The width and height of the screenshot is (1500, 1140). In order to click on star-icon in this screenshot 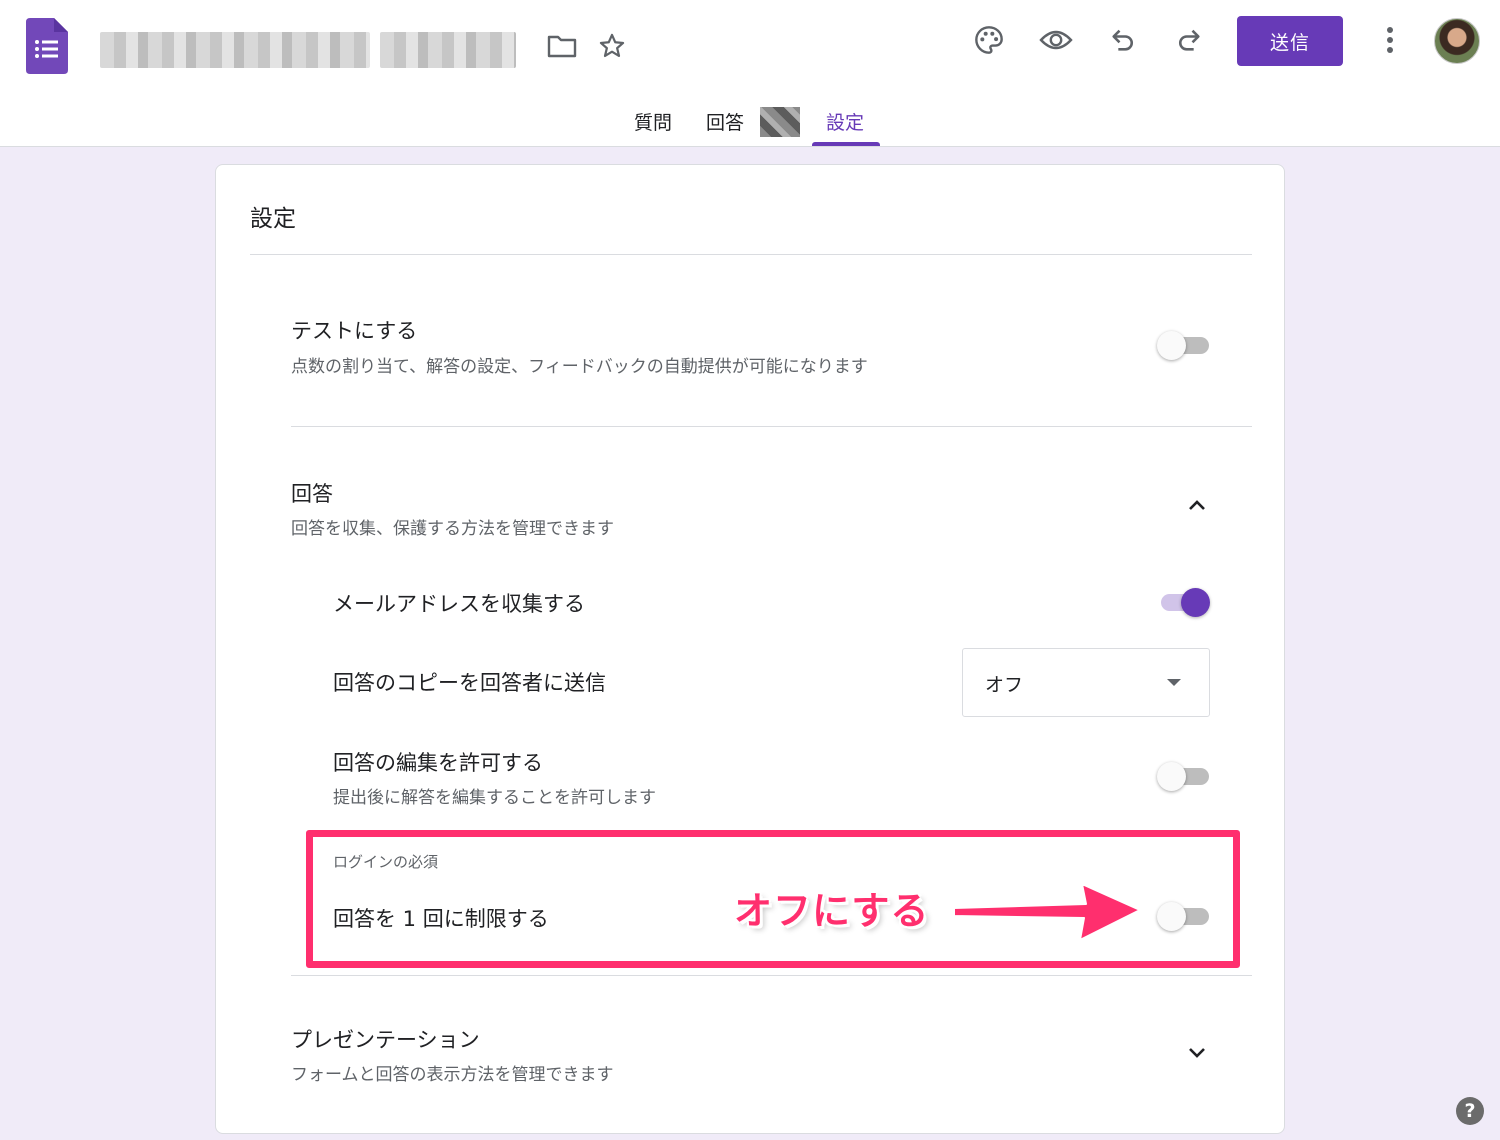, I will do `click(612, 46)`.